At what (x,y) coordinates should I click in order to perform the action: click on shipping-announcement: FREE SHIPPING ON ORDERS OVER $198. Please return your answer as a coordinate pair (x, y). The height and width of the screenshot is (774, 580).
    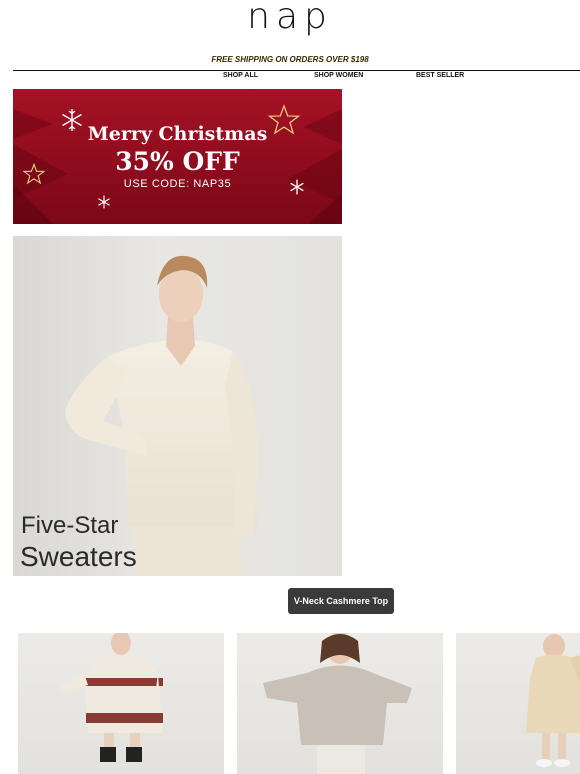
    Looking at the image, I should click on (290, 59).